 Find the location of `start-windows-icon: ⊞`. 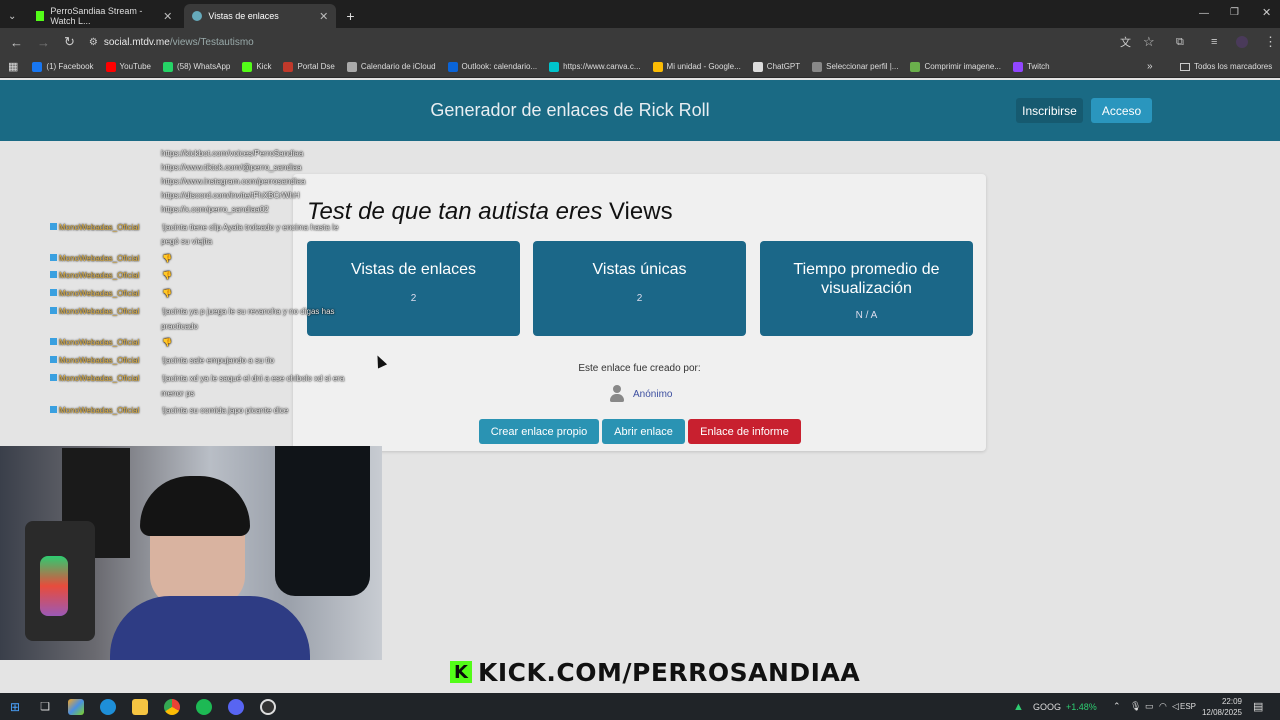

start-windows-icon: ⊞ is located at coordinates (15, 707).